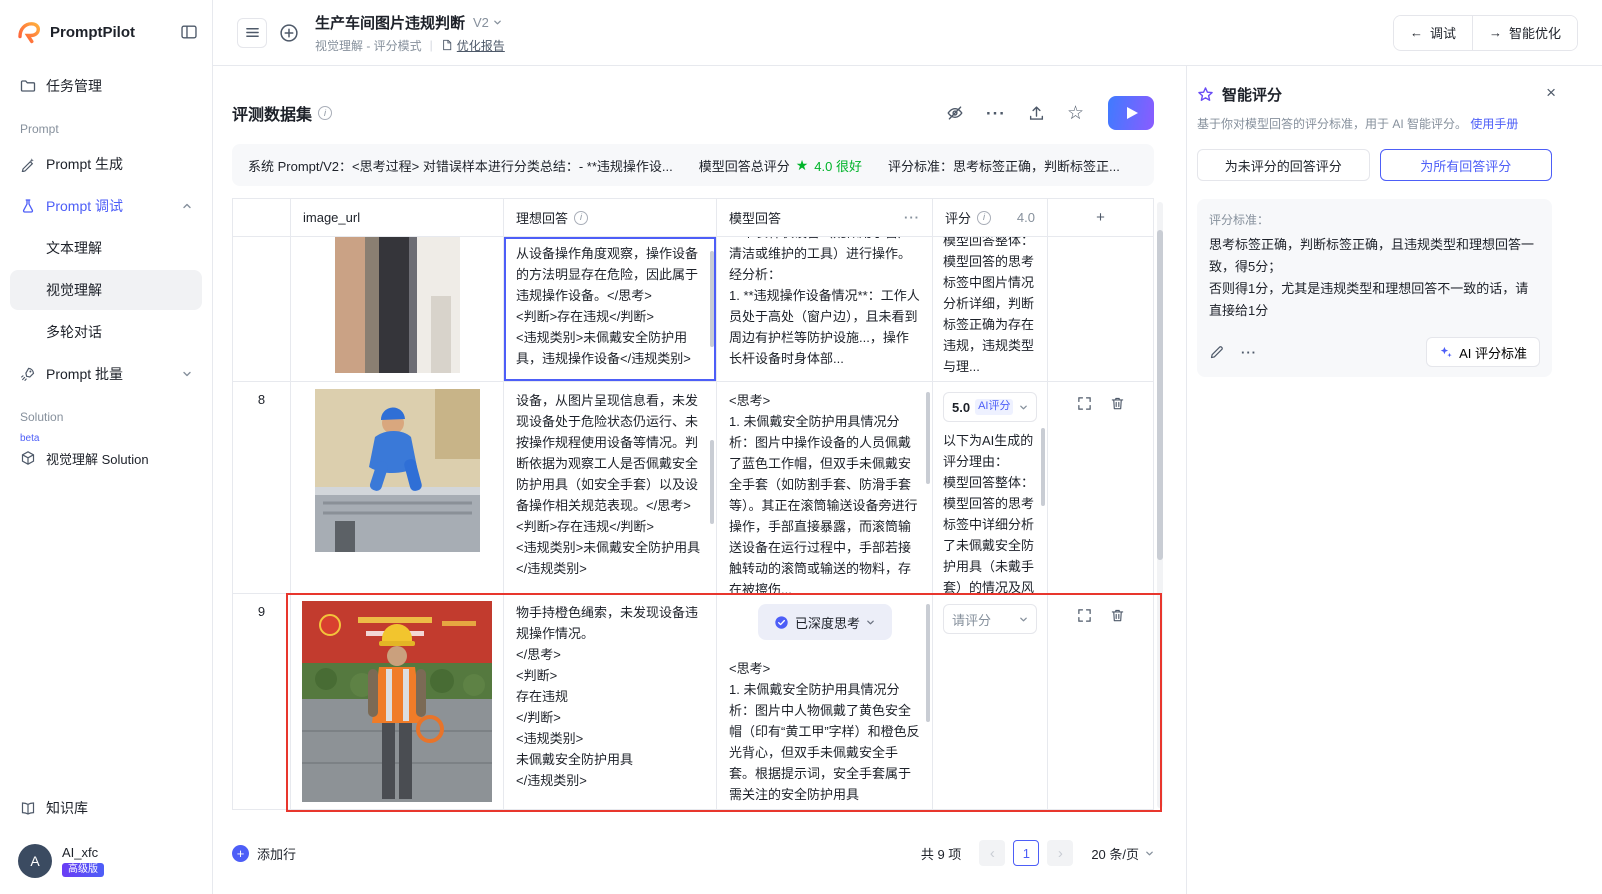 The image size is (1602, 894). I want to click on debug-tab-button: ← 调试, so click(1432, 32).